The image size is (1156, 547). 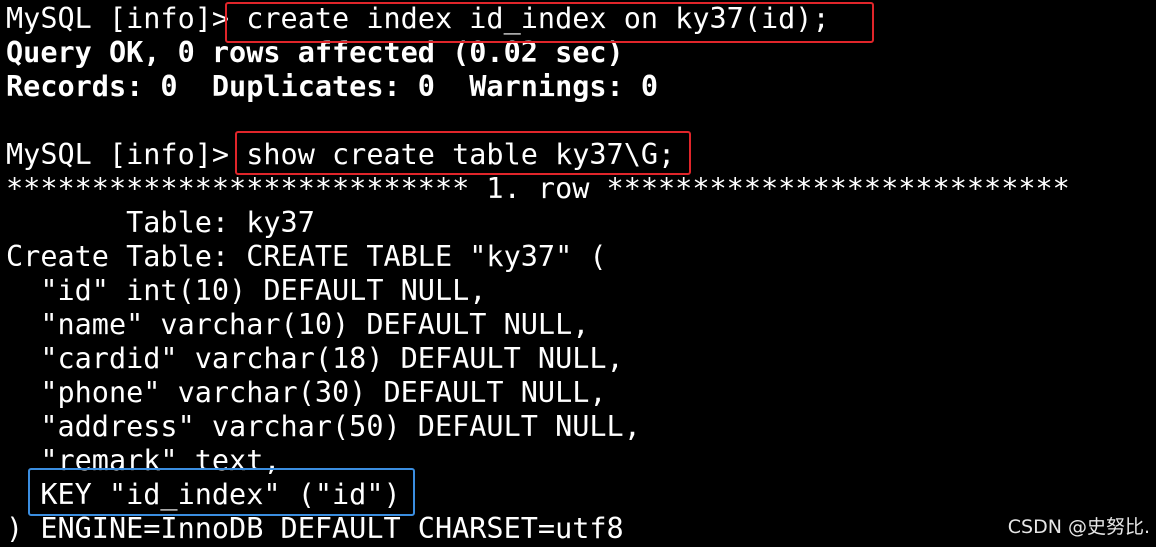 I want to click on terminal-line-create-table: Create Table: CREATE TABLE "ky37" (, so click(x=306, y=256).